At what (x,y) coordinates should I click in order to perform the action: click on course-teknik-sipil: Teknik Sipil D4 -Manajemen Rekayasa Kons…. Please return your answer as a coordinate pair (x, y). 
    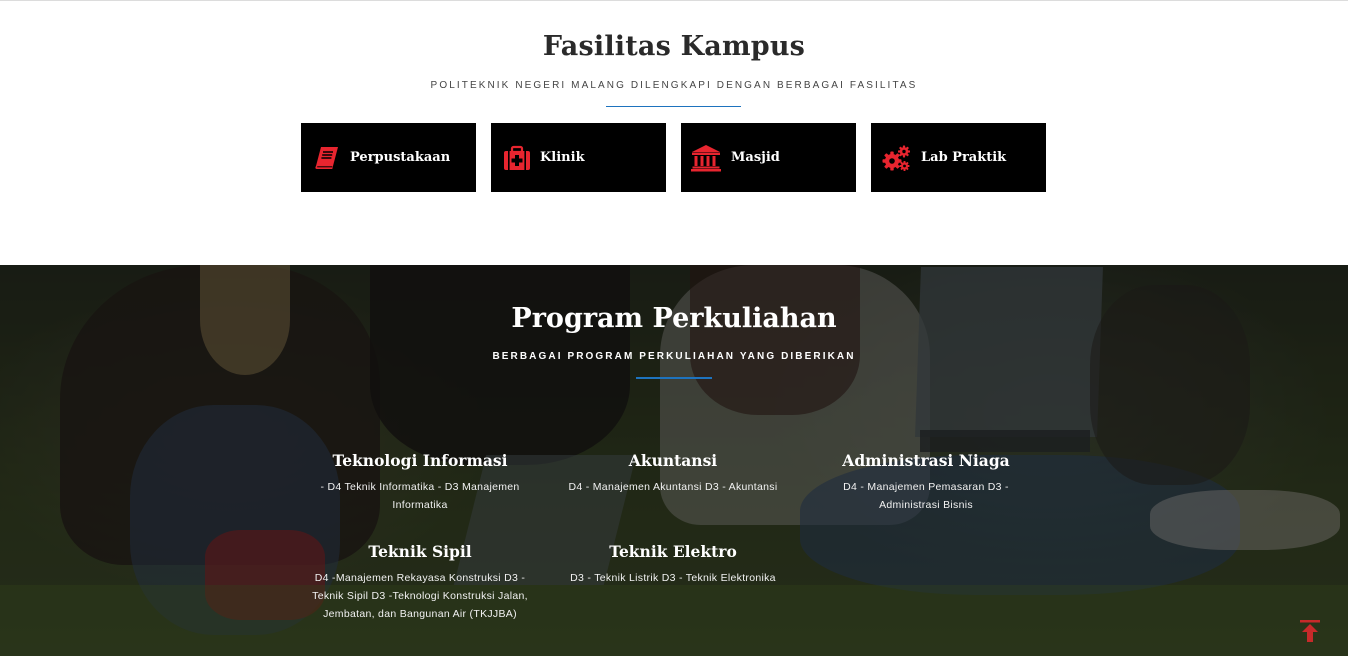
    Looking at the image, I should click on (420, 582).